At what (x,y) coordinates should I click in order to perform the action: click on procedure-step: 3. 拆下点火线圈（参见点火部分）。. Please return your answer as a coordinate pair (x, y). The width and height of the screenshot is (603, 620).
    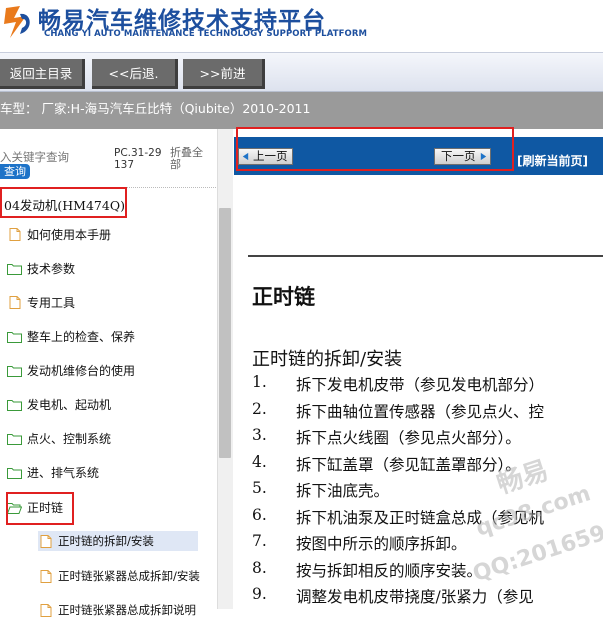
    Looking at the image, I should click on (427, 439).